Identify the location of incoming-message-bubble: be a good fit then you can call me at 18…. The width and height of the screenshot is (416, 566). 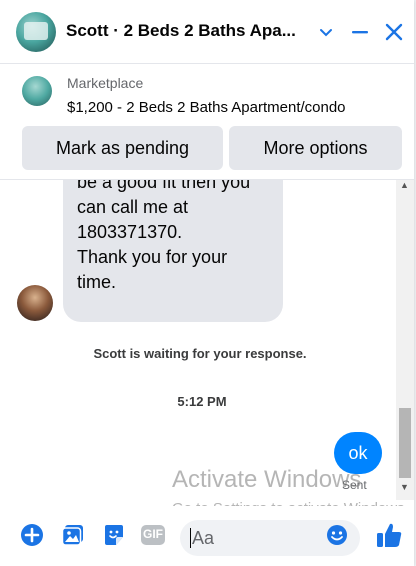
(173, 251).